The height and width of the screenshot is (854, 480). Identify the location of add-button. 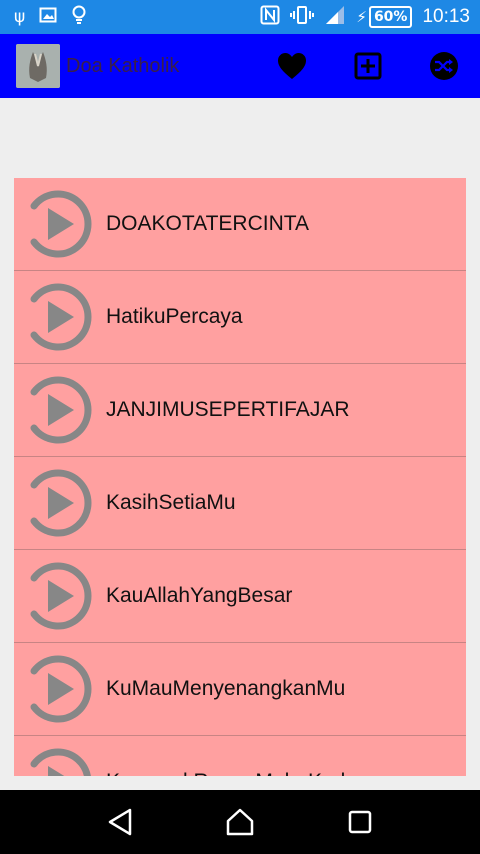
(368, 66).